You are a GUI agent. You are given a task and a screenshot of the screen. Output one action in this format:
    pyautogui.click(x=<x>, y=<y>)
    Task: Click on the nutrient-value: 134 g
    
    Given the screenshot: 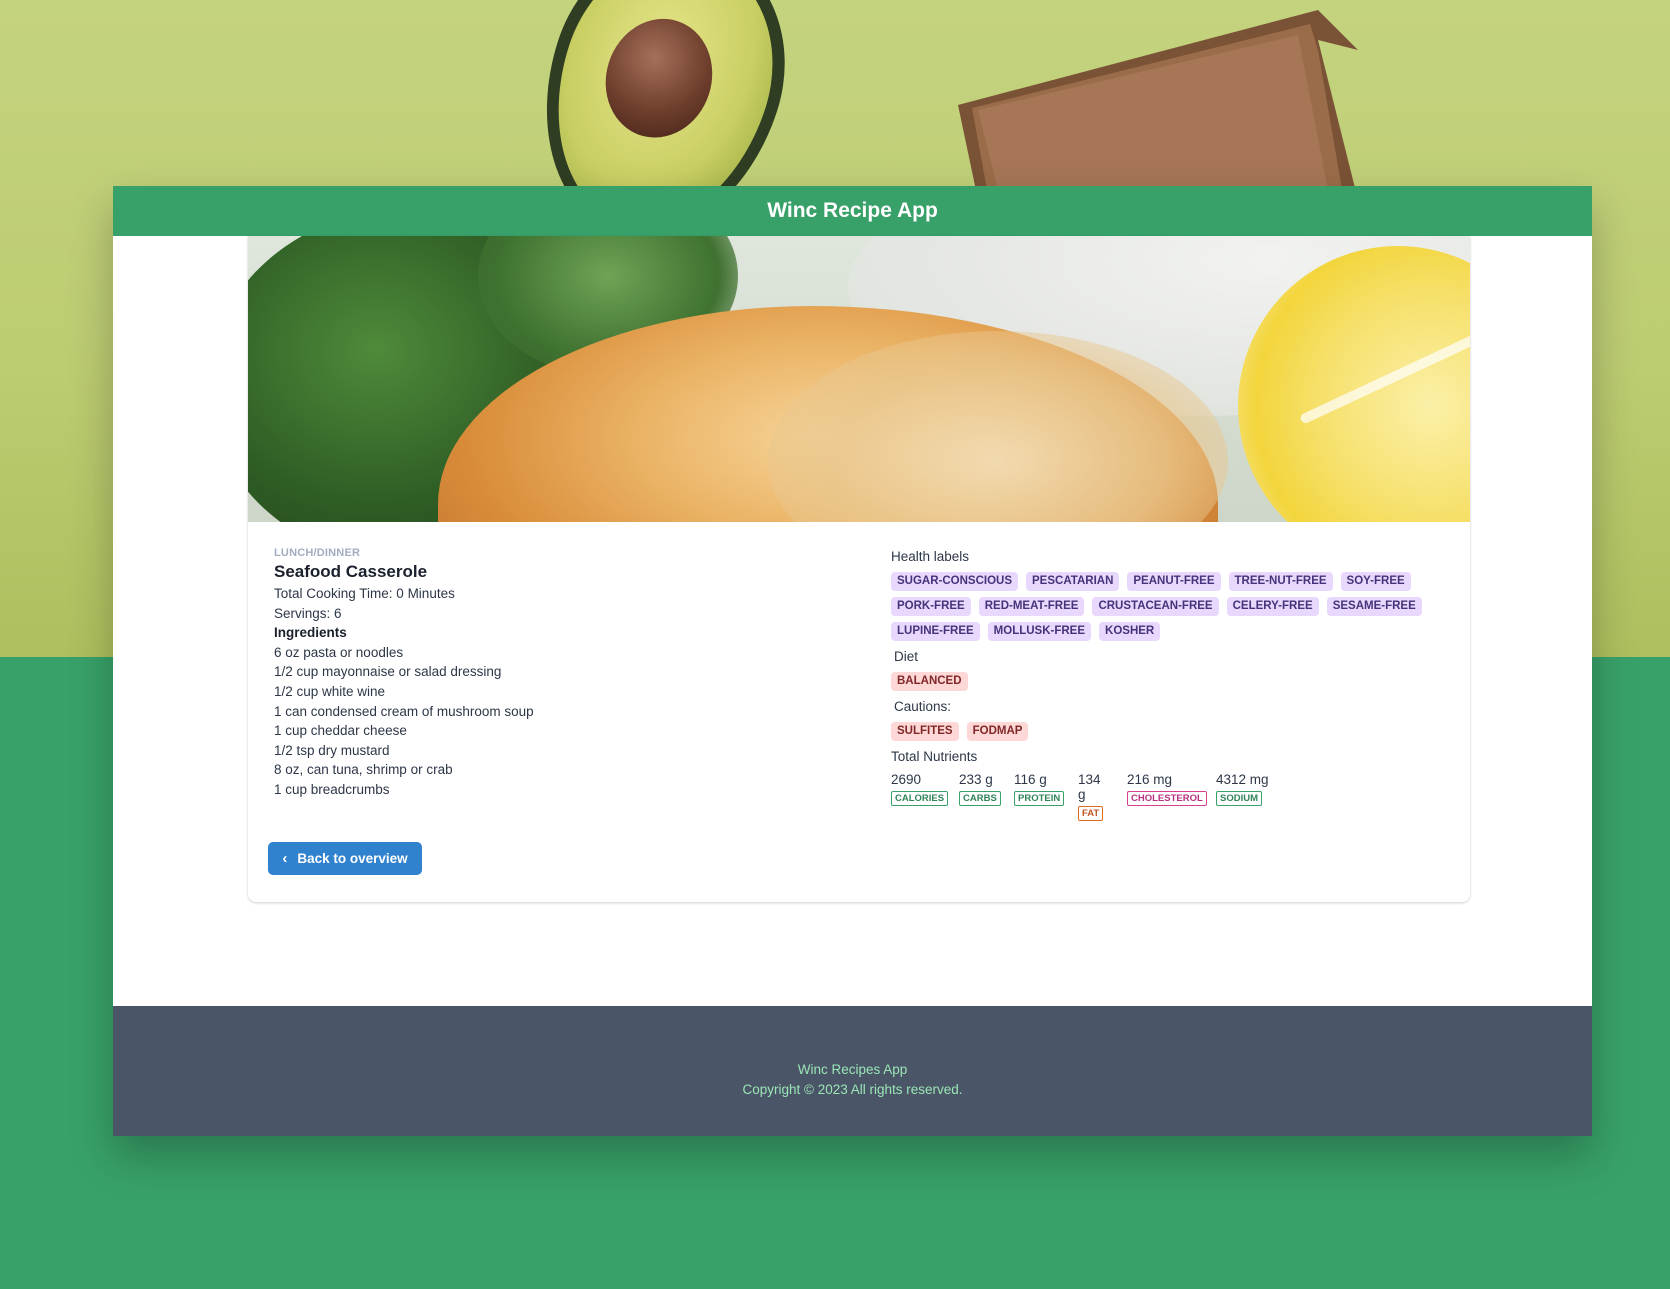 What is the action you would take?
    pyautogui.click(x=1089, y=787)
    